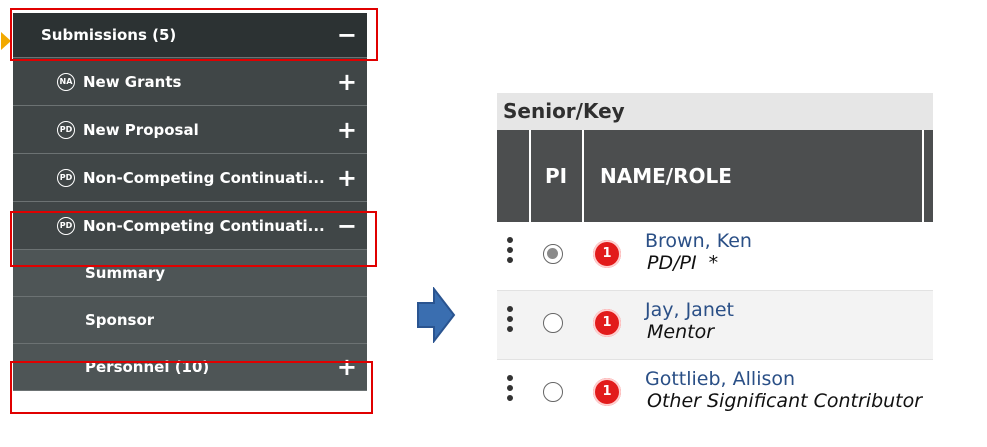 The image size is (987, 447). Describe the element at coordinates (120, 320) in the screenshot. I see `nav-item-label: Sponsor` at that location.